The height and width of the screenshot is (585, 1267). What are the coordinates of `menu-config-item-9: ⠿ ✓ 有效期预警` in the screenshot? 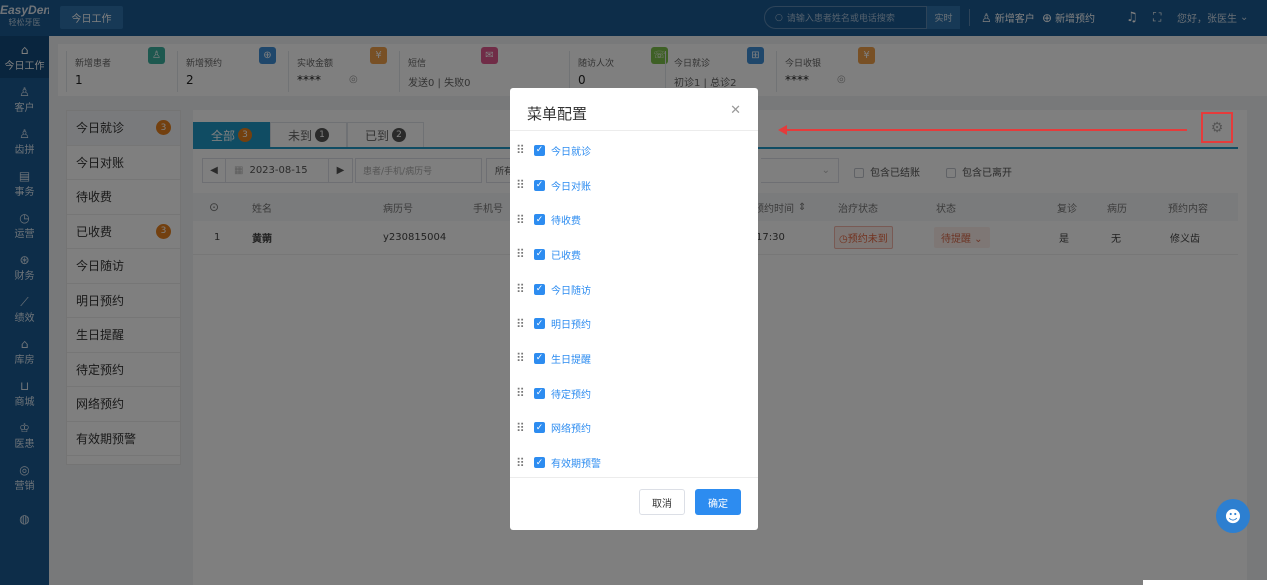 It's located at (634, 462).